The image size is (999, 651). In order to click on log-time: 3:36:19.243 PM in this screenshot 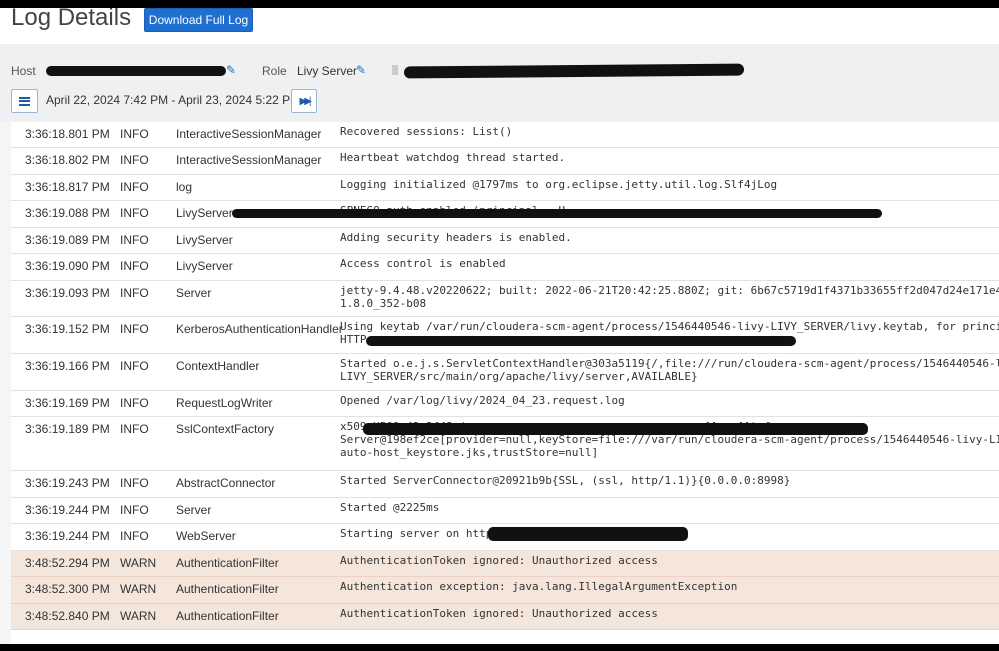, I will do `click(67, 483)`.